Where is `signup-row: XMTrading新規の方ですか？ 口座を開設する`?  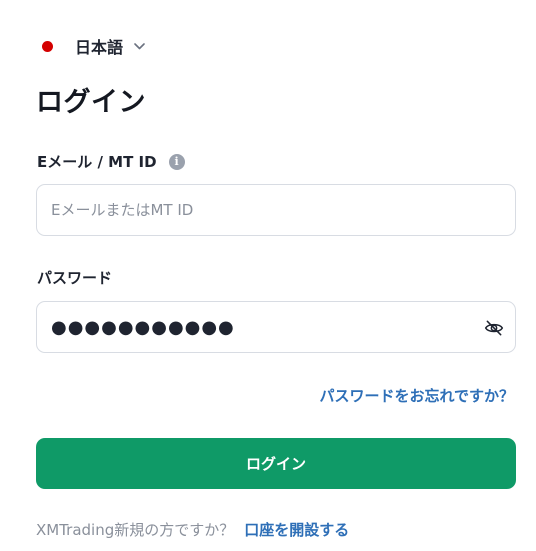 signup-row: XMTrading新規の方ですか？ 口座を開設する is located at coordinates (192, 529).